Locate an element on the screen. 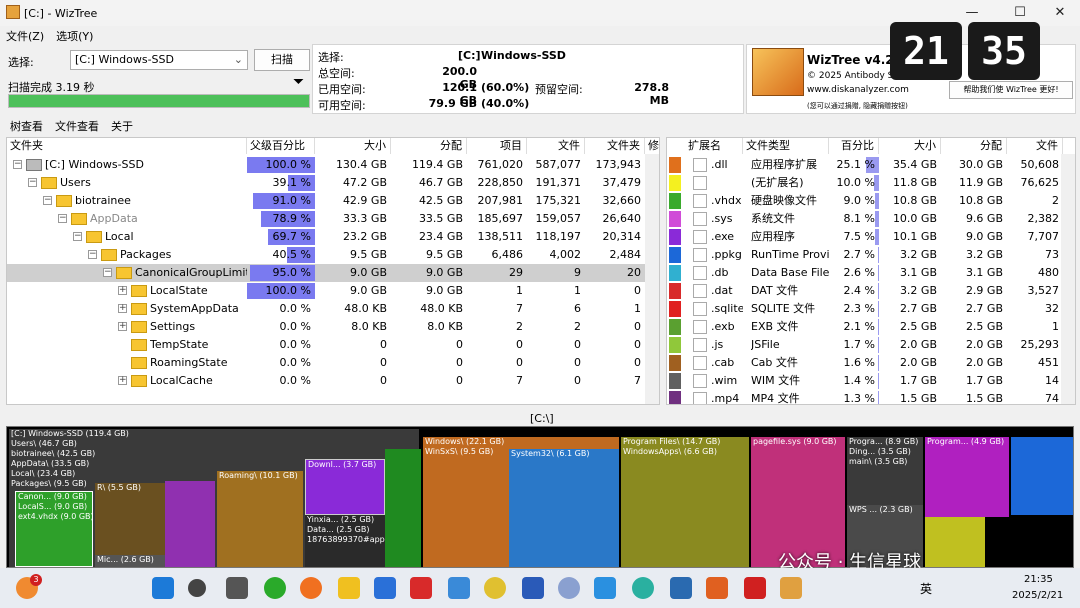 This screenshot has width=1080, height=608. drive-select: [C:] Windows-SSD ⌄ is located at coordinates (159, 60).